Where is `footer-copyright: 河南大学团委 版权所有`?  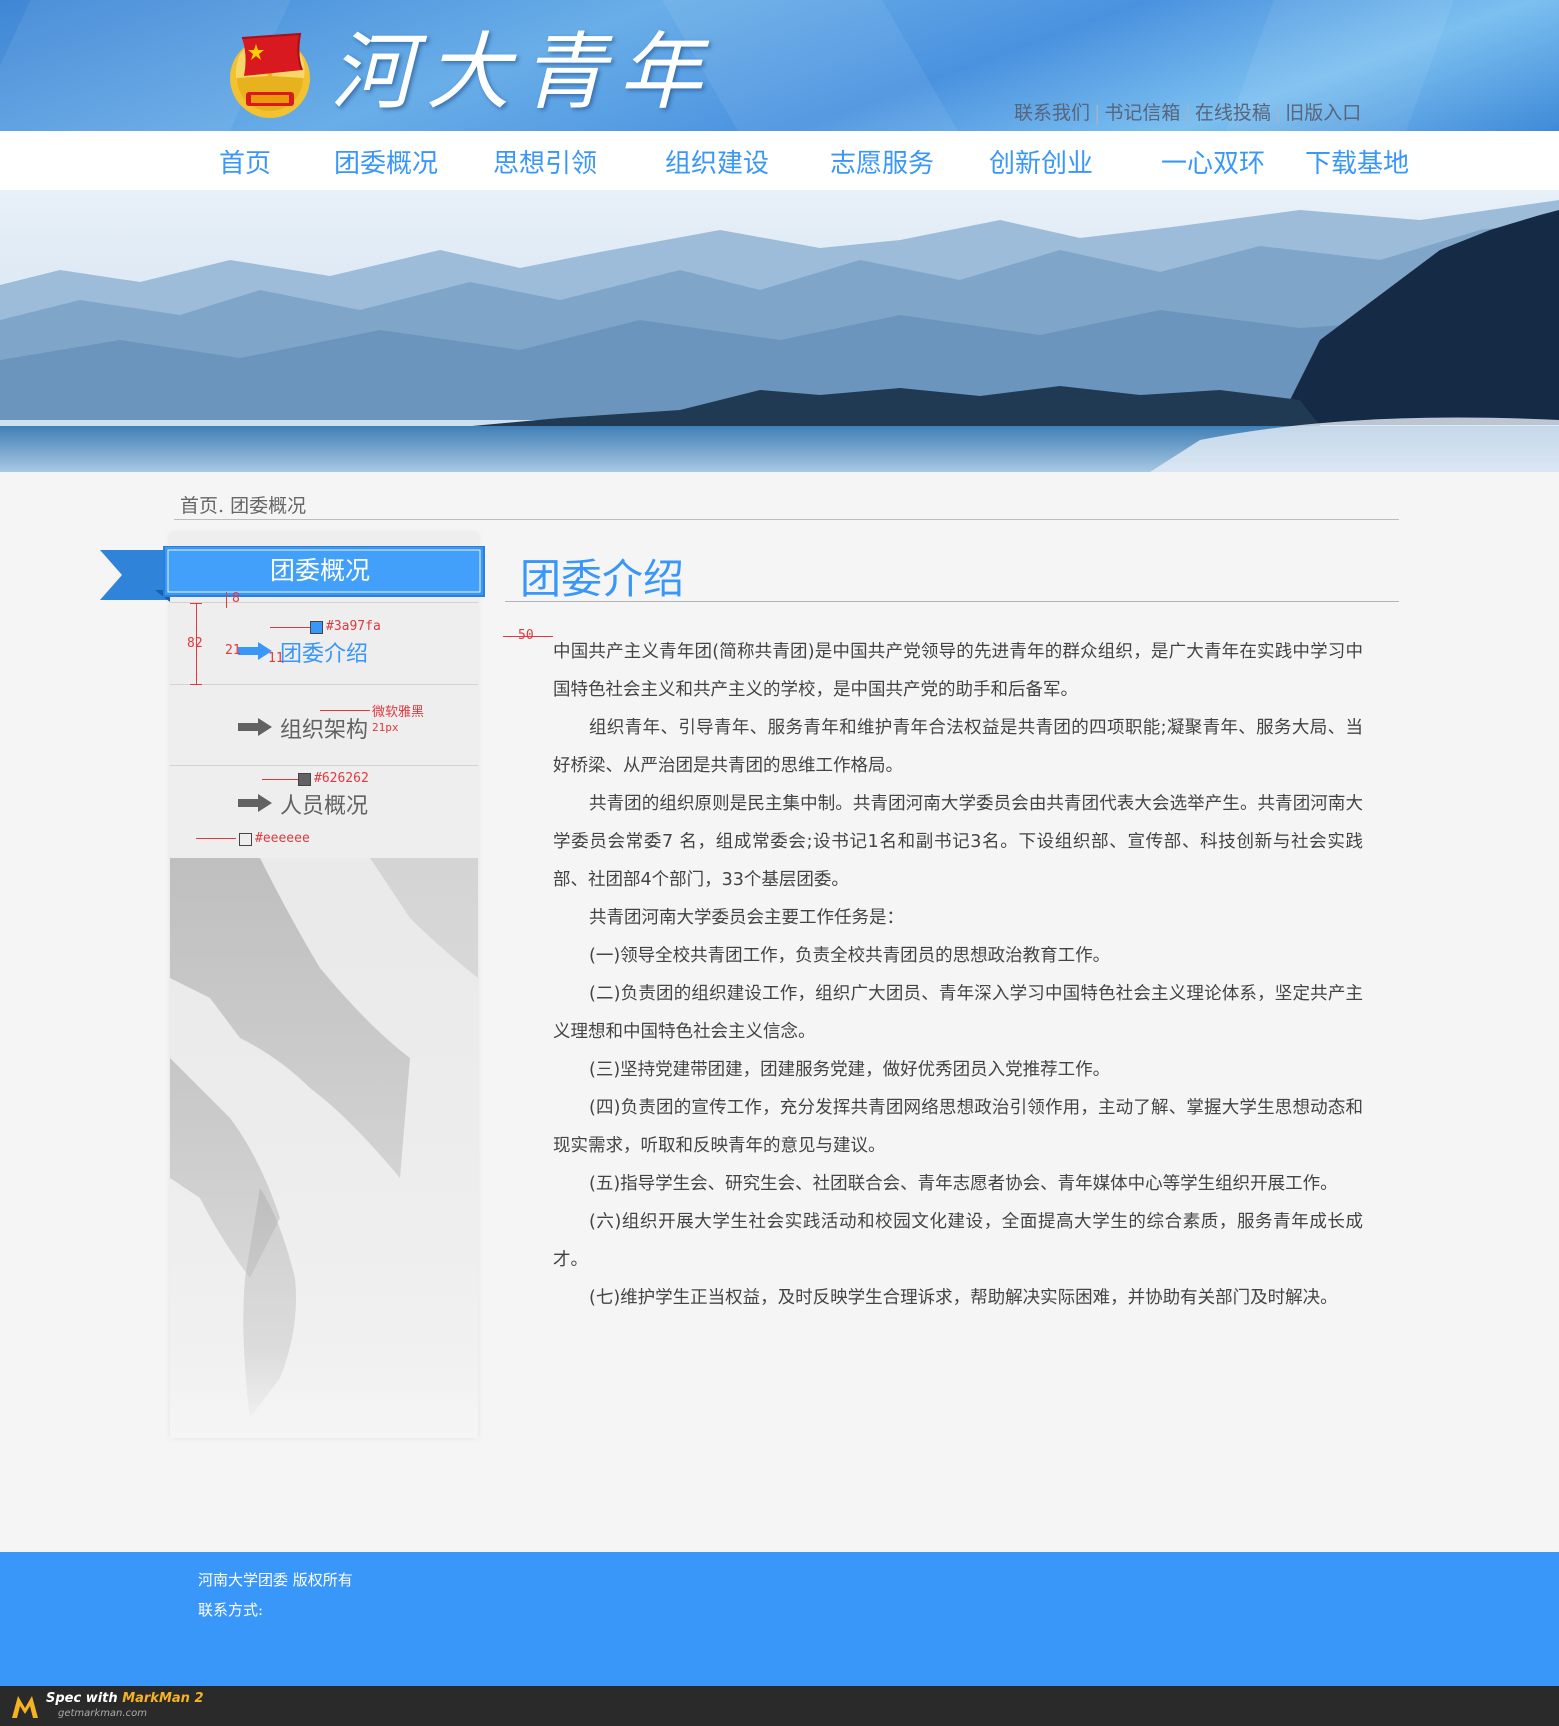
footer-copyright: 河南大学团委 版权所有 is located at coordinates (275, 1580).